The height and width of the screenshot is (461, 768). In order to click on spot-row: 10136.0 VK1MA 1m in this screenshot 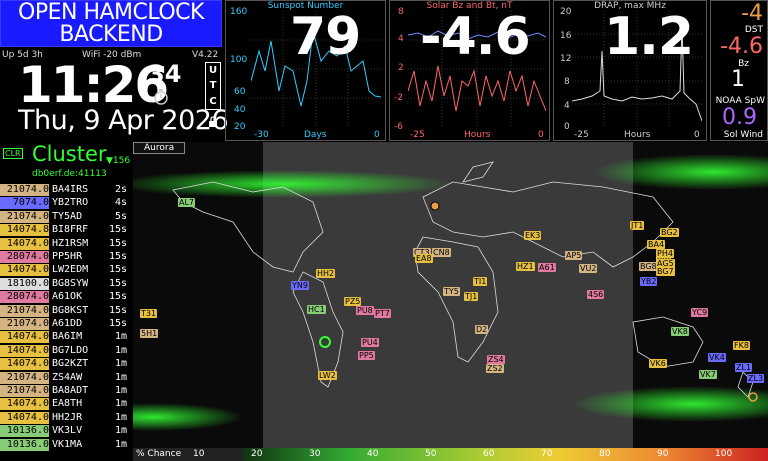, I will do `click(66, 444)`.